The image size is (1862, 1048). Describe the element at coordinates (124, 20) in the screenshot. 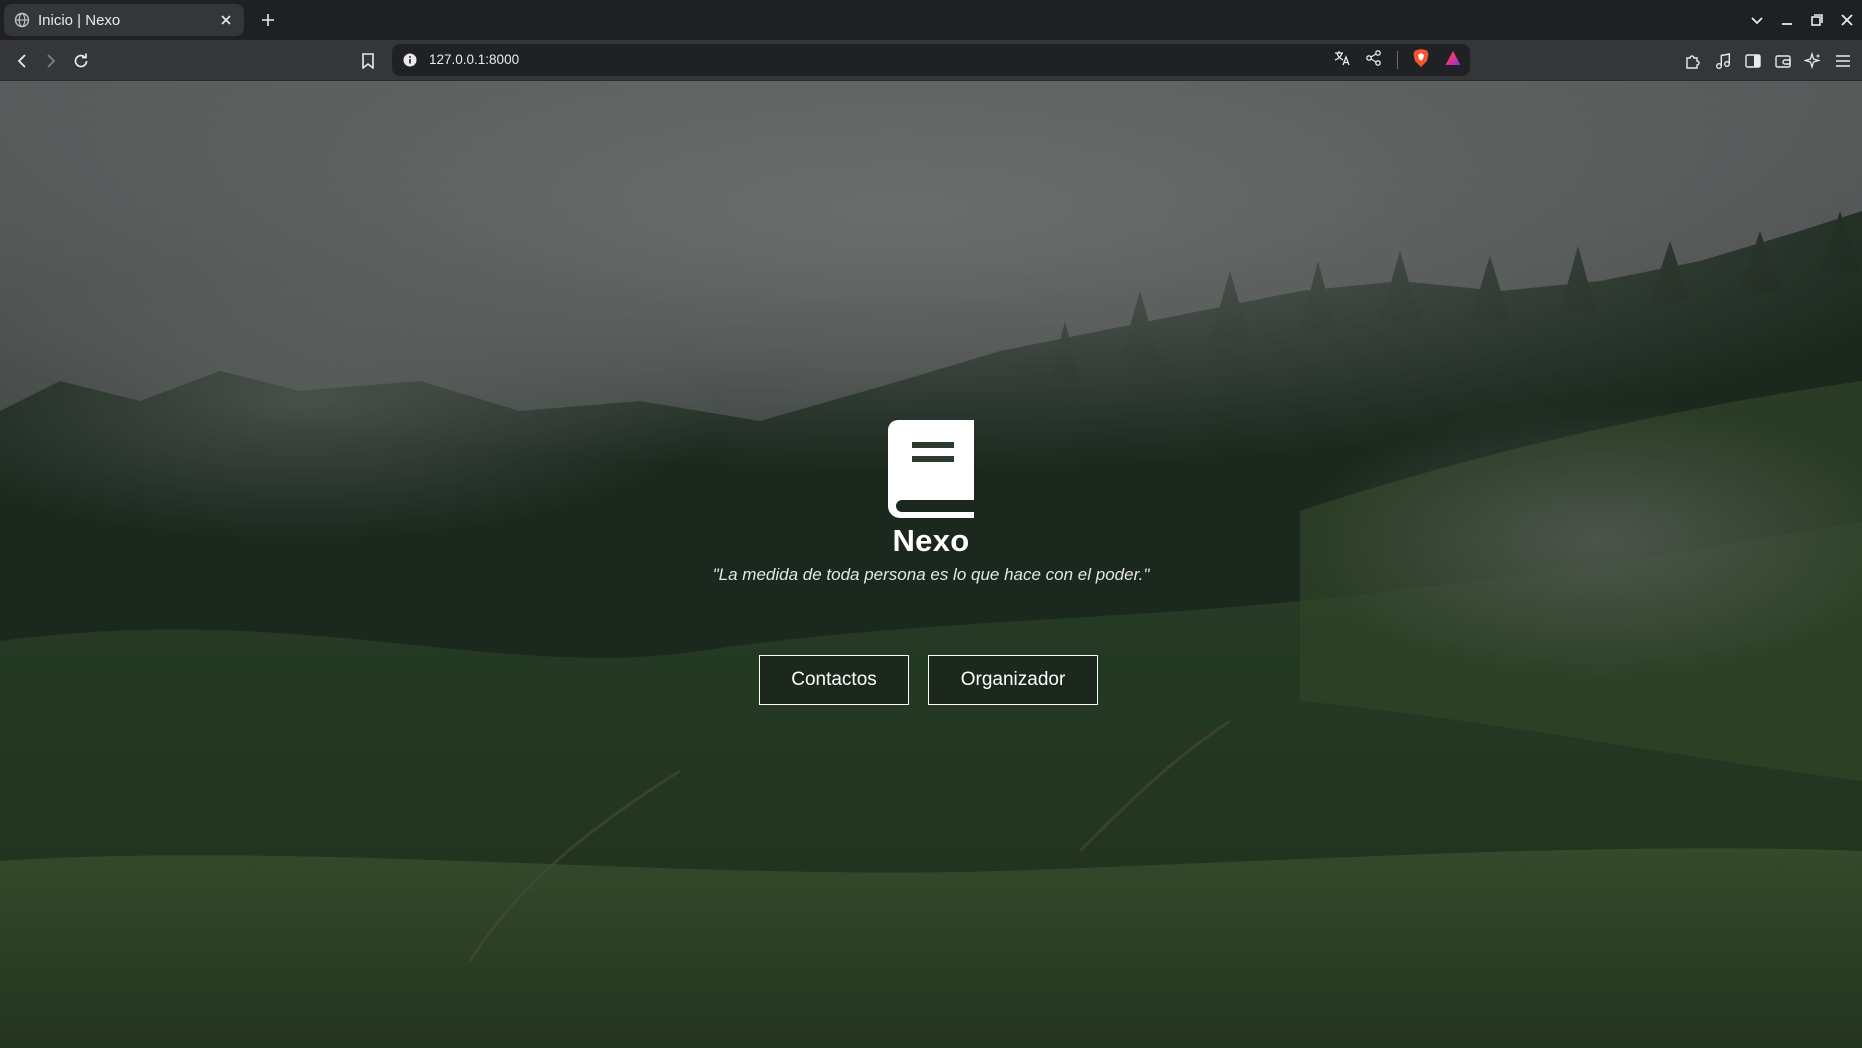

I see `browser-tab-active: Inicio | Nexo` at that location.